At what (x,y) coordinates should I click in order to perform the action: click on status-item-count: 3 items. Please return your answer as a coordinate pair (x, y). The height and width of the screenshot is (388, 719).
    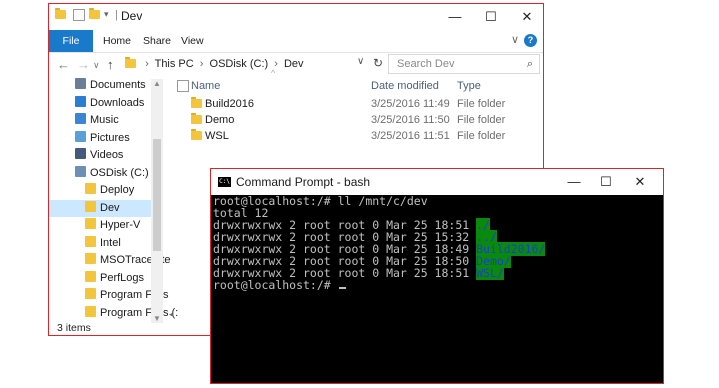
    Looking at the image, I should click on (74, 328).